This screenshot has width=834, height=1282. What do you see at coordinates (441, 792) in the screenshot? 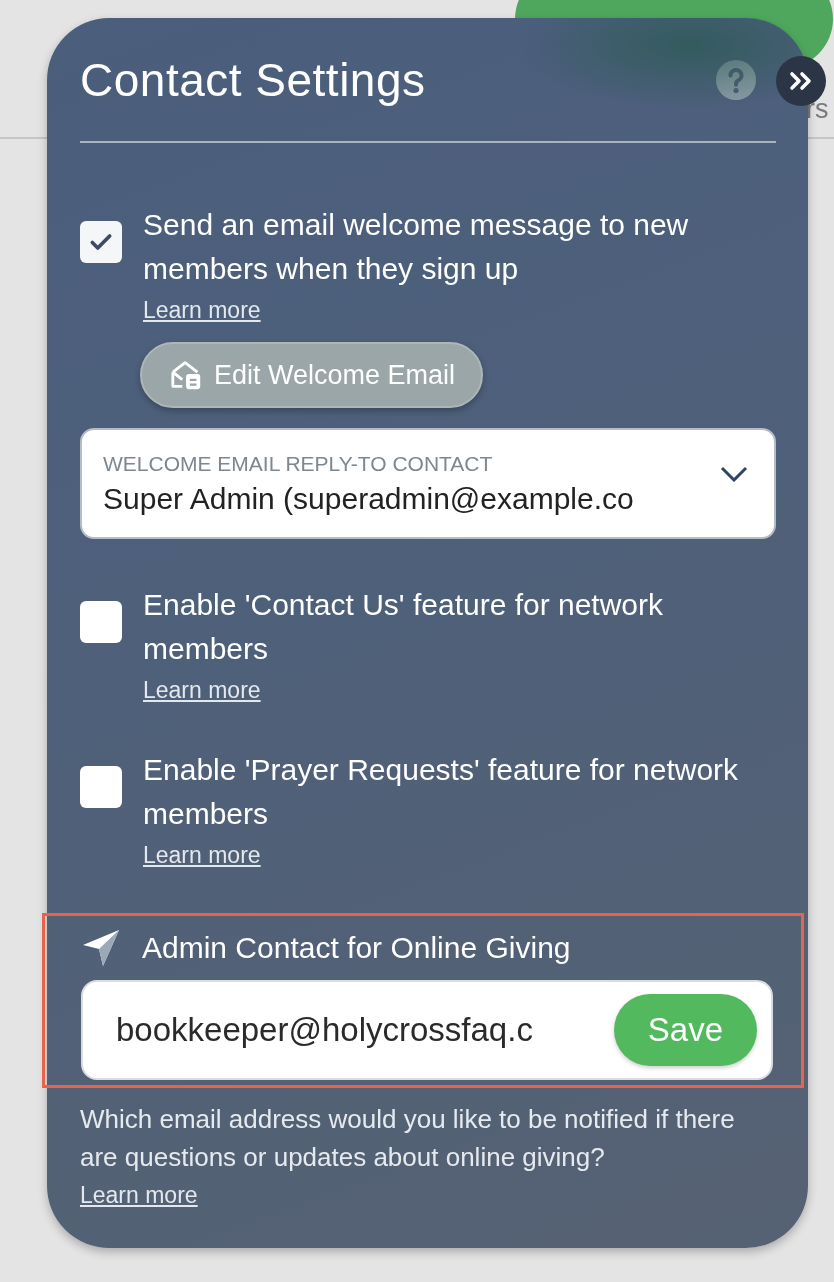
I see `option-label: Enable 'Prayer Requests' feature for network members` at bounding box center [441, 792].